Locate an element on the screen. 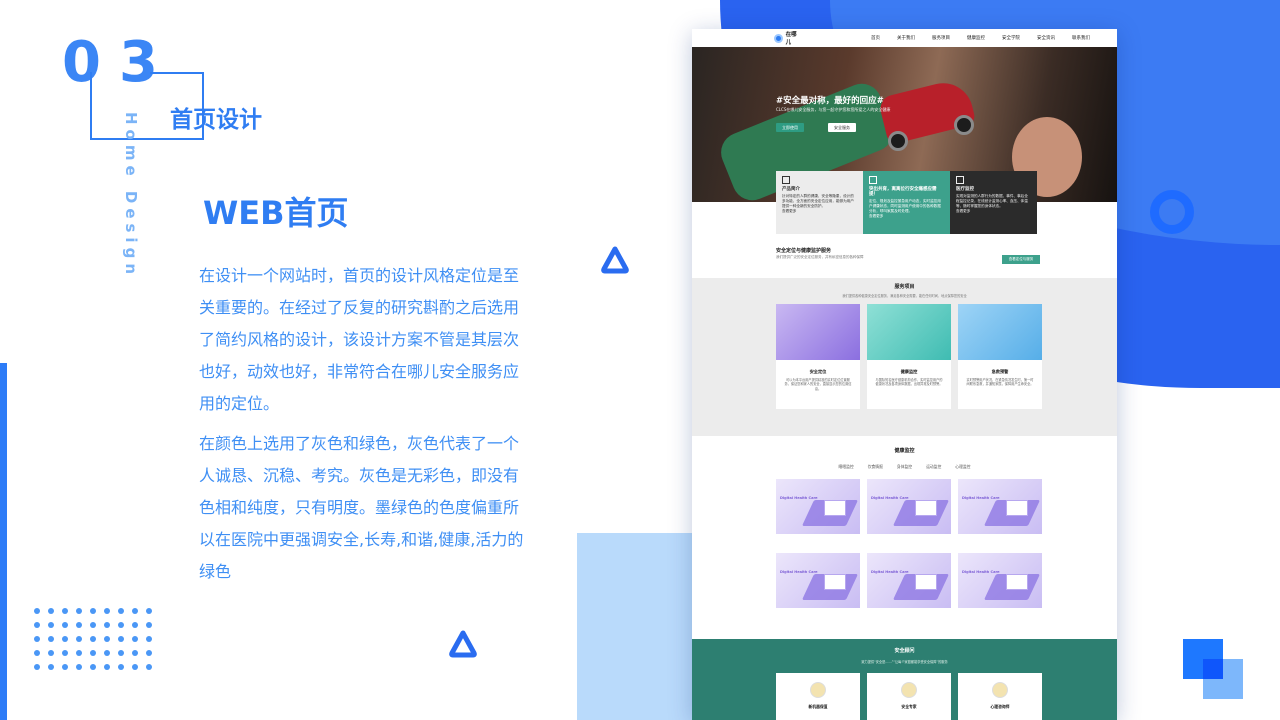 This screenshot has height=720, width=1280. mock-navbar: 在哪儿 首页 关于我们 服务项目 健康监控 安全学院 安全资讯 联系我们 is located at coordinates (904, 38).